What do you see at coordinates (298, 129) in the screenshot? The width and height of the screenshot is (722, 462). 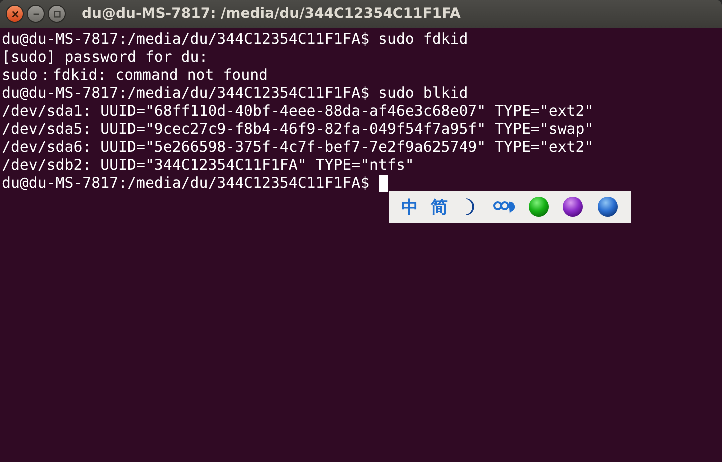 I see `terminal-line: /dev/sda5: UUID="9cec27c9-f8b4-46f9-82fa-049f54f7a95f" TYPE="swap"` at bounding box center [298, 129].